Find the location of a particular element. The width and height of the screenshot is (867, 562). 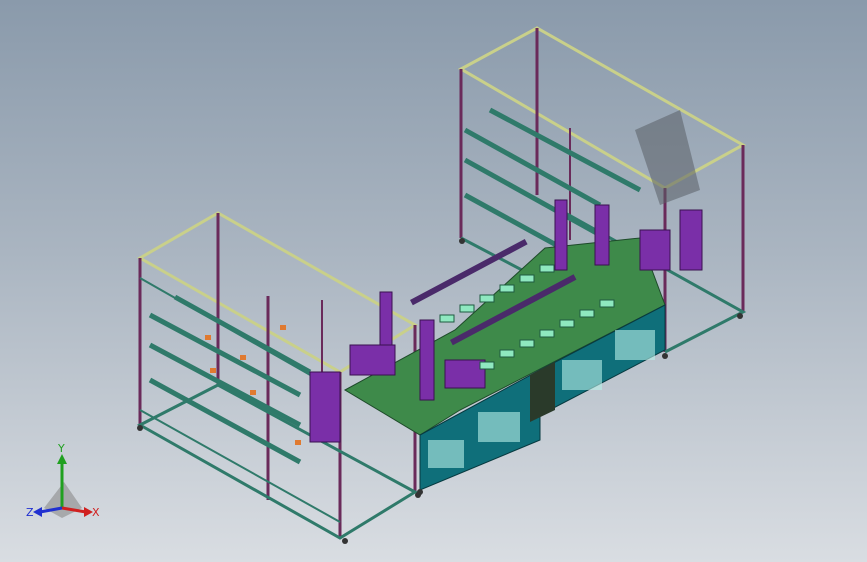

x-axis-label: X is located at coordinates (96, 512).